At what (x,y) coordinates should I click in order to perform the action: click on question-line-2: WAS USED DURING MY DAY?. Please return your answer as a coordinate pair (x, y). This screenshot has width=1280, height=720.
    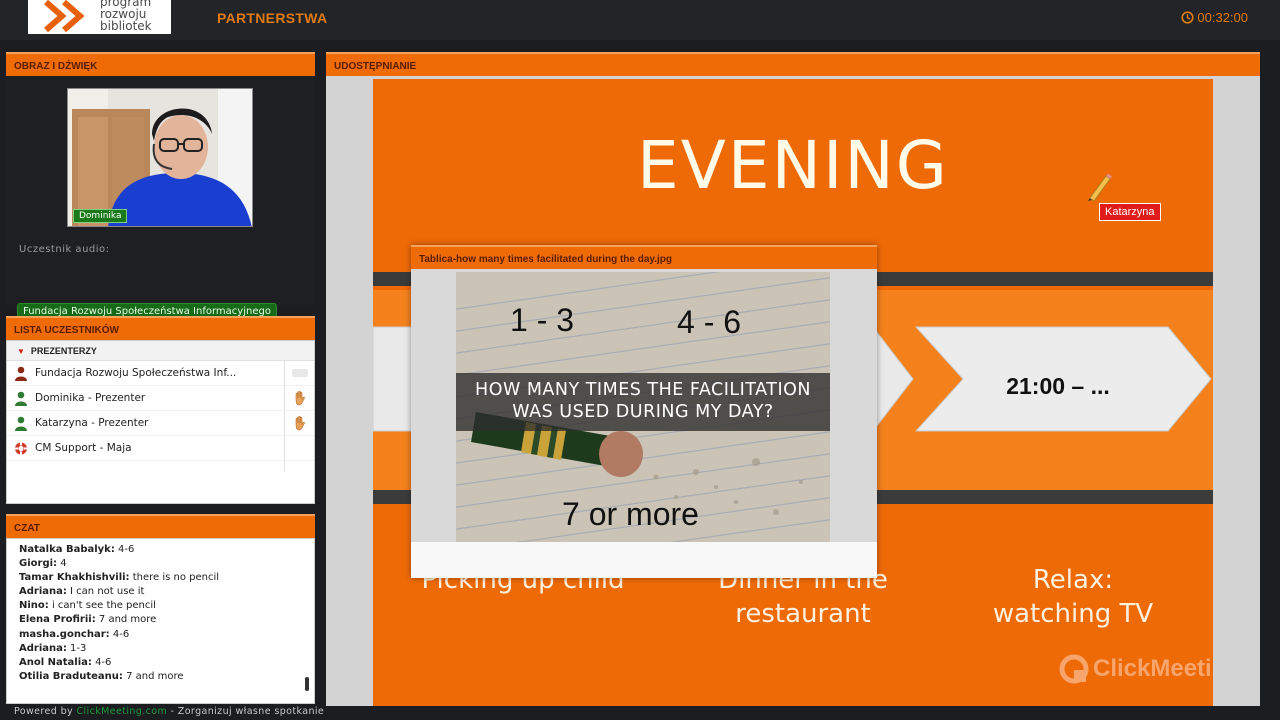
    Looking at the image, I should click on (643, 412).